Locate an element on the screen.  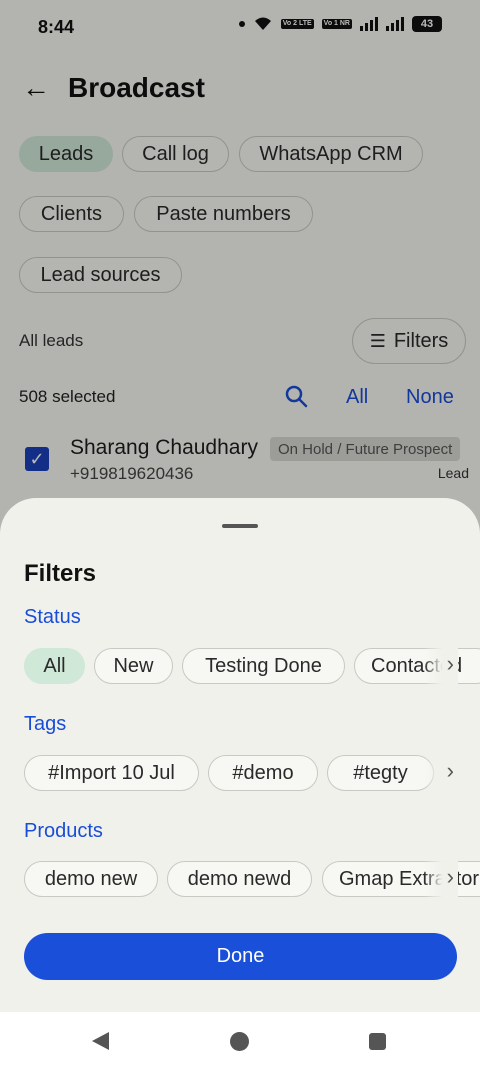
status-chip-new: New is located at coordinates (133, 666).